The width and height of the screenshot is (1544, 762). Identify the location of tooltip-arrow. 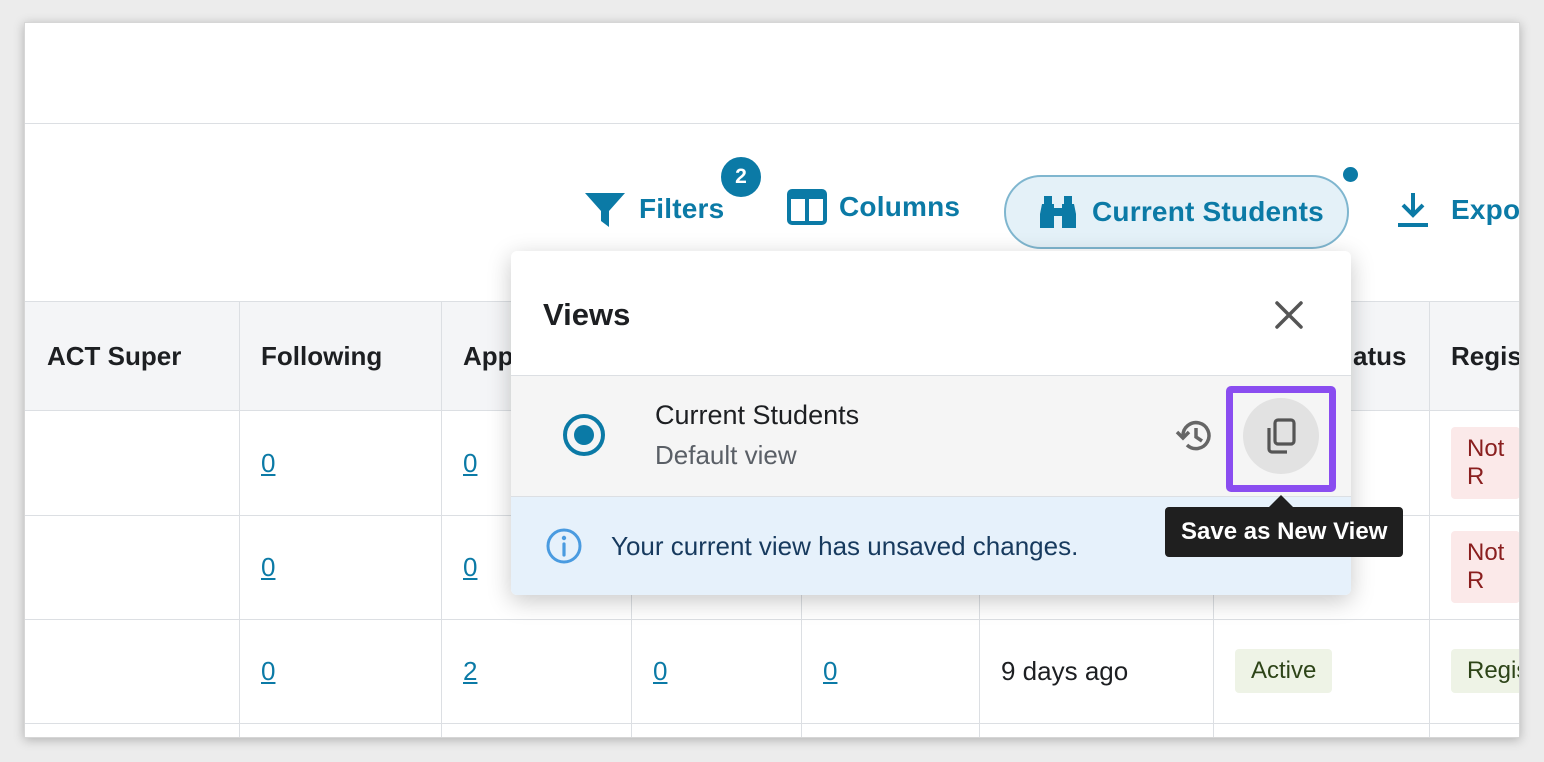
(1281, 501).